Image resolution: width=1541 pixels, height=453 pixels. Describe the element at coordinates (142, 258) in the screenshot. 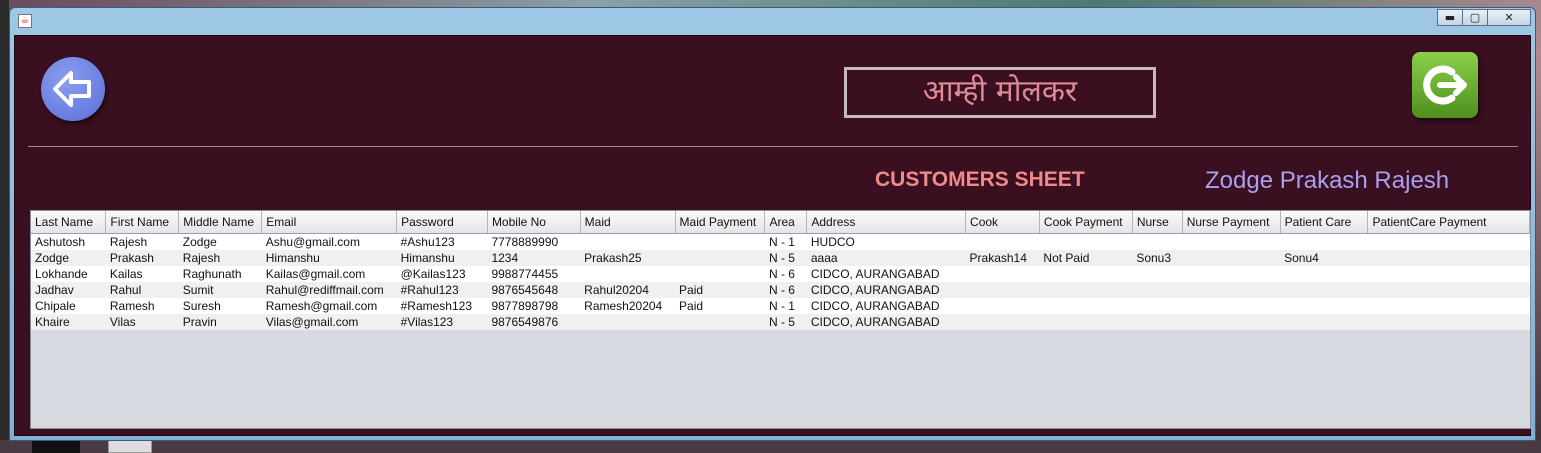

I see `table-cell: Prakash` at that location.